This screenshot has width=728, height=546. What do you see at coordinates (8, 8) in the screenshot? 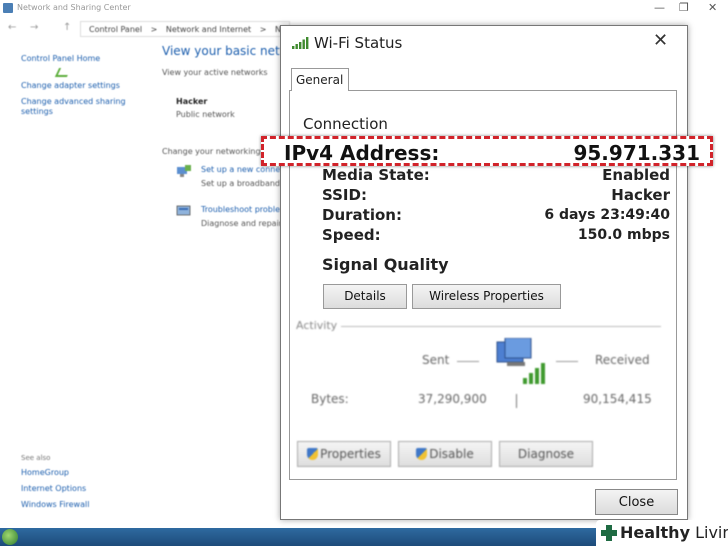
I see `network-center-icon` at bounding box center [8, 8].